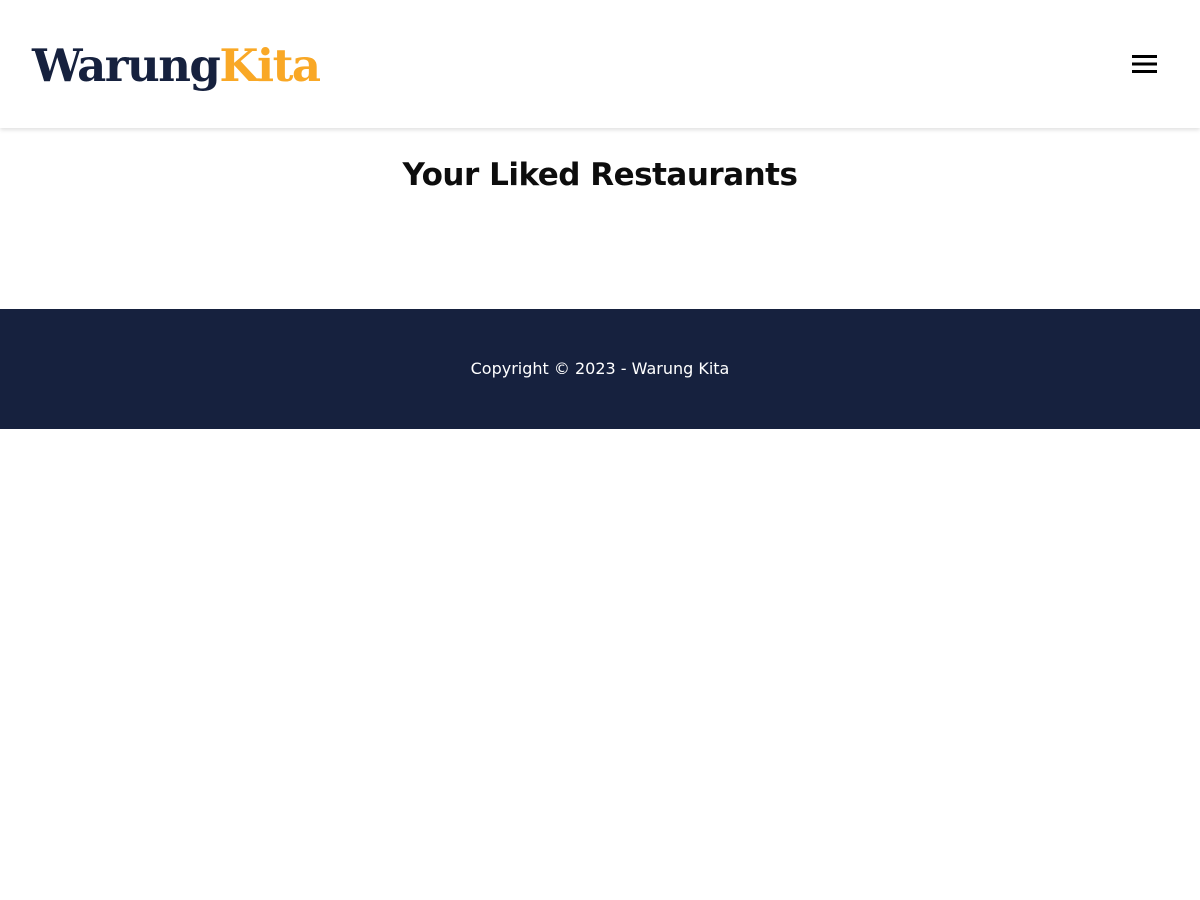 This screenshot has width=1200, height=900. What do you see at coordinates (270, 65) in the screenshot?
I see `logo-accent-text: Kita` at bounding box center [270, 65].